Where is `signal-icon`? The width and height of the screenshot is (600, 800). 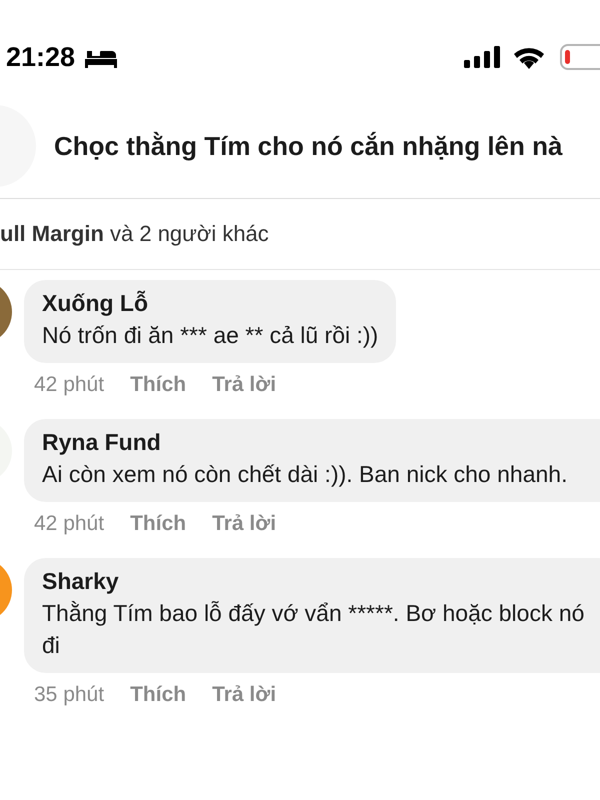
signal-icon is located at coordinates (483, 57).